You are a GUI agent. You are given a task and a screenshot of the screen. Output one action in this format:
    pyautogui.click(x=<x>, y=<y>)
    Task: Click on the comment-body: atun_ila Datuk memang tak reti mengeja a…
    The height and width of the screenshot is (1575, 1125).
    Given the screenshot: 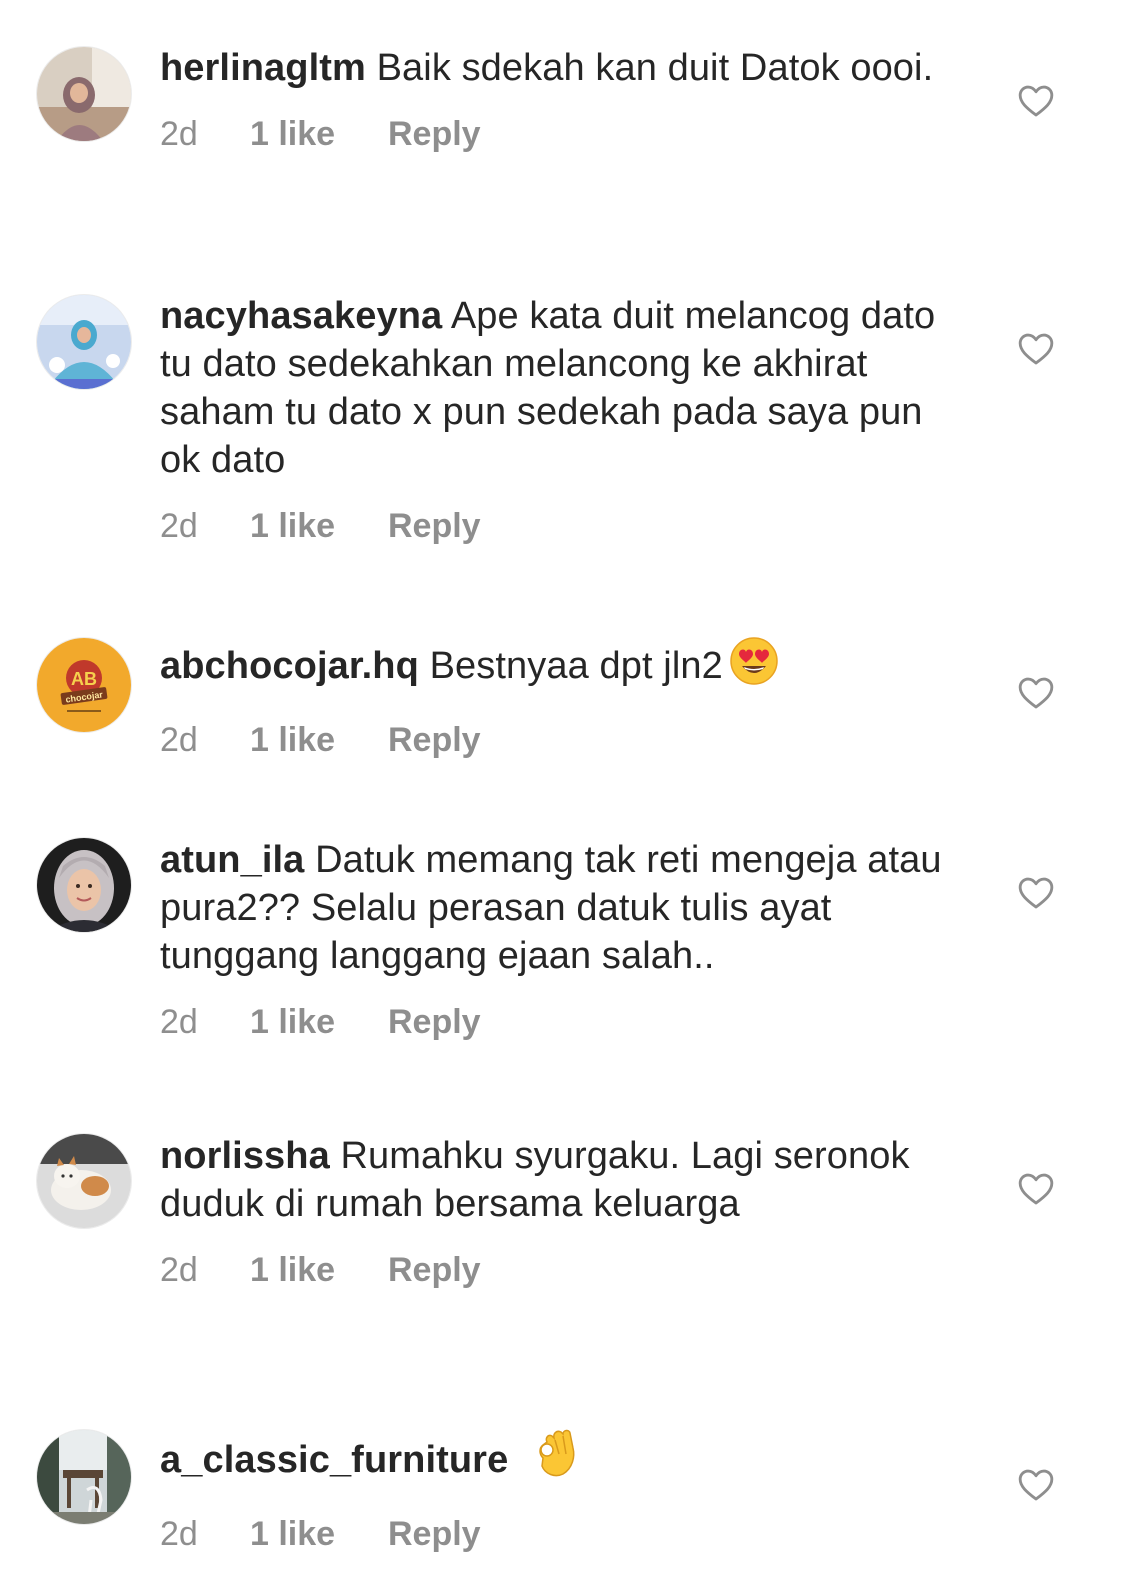 What is the action you would take?
    pyautogui.click(x=560, y=939)
    